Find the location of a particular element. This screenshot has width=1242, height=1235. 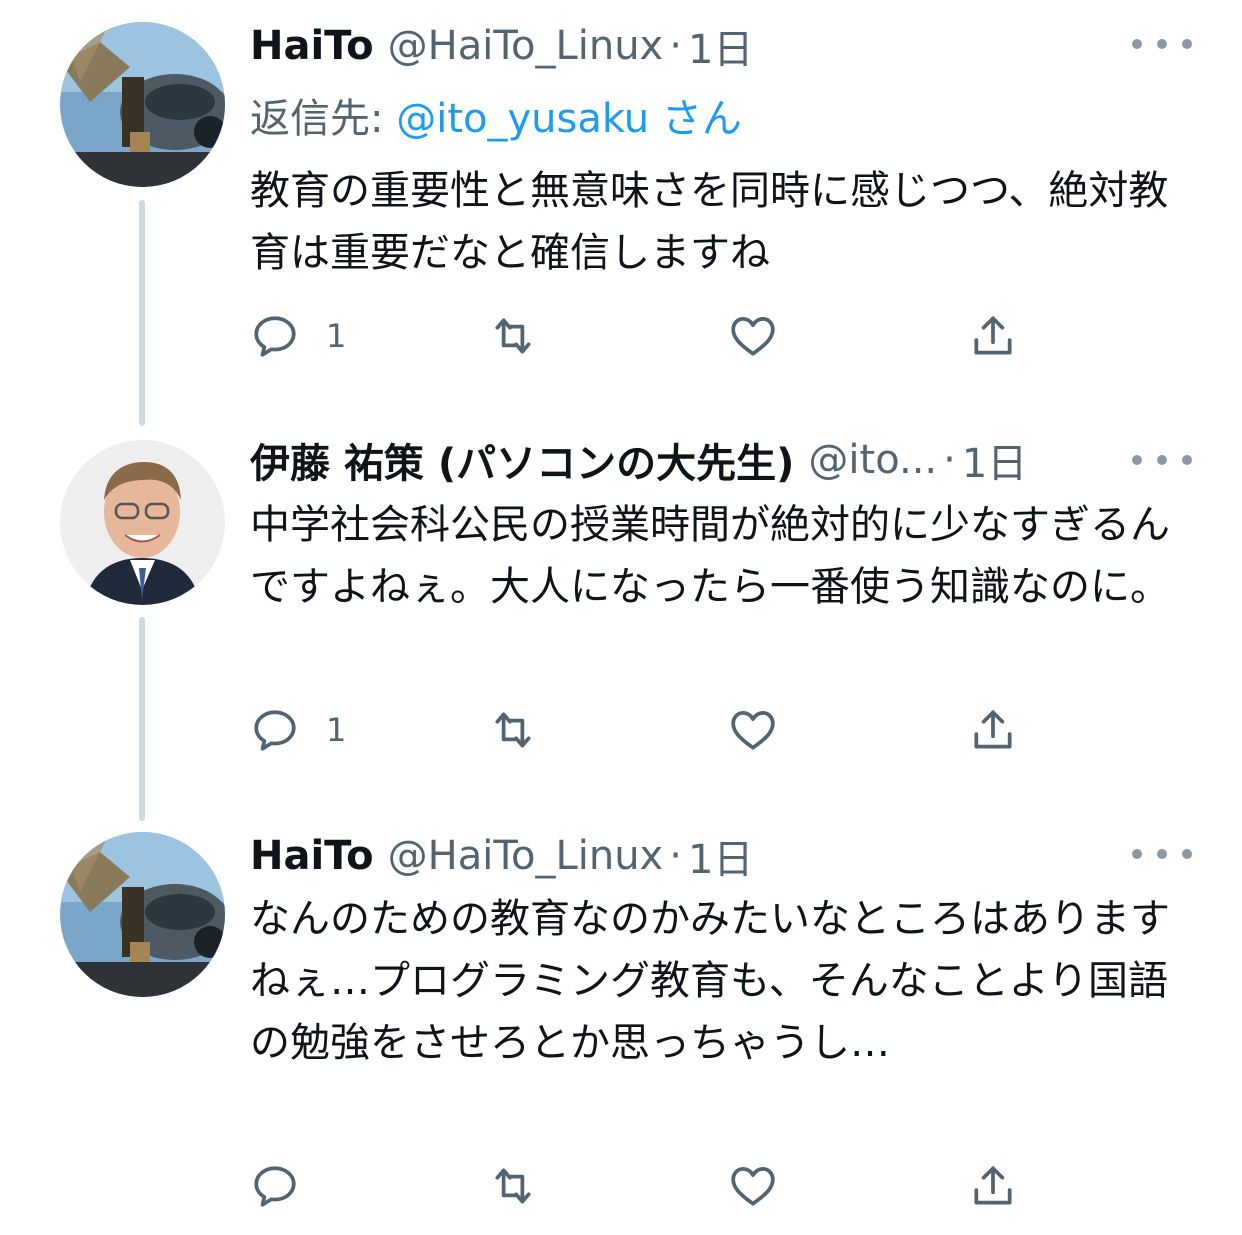

replying-to: 返信先: @ito_yusaku さん is located at coordinates (496, 115).